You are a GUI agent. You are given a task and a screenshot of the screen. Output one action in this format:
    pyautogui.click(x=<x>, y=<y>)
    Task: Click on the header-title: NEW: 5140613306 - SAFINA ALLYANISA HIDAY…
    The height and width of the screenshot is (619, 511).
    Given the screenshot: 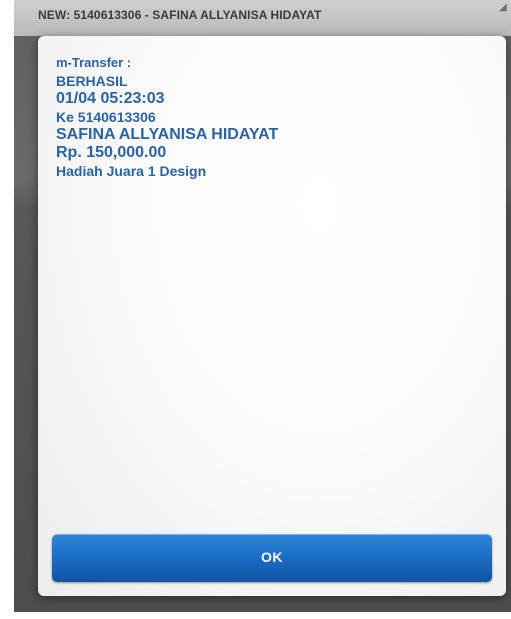 What is the action you would take?
    pyautogui.click(x=180, y=15)
    